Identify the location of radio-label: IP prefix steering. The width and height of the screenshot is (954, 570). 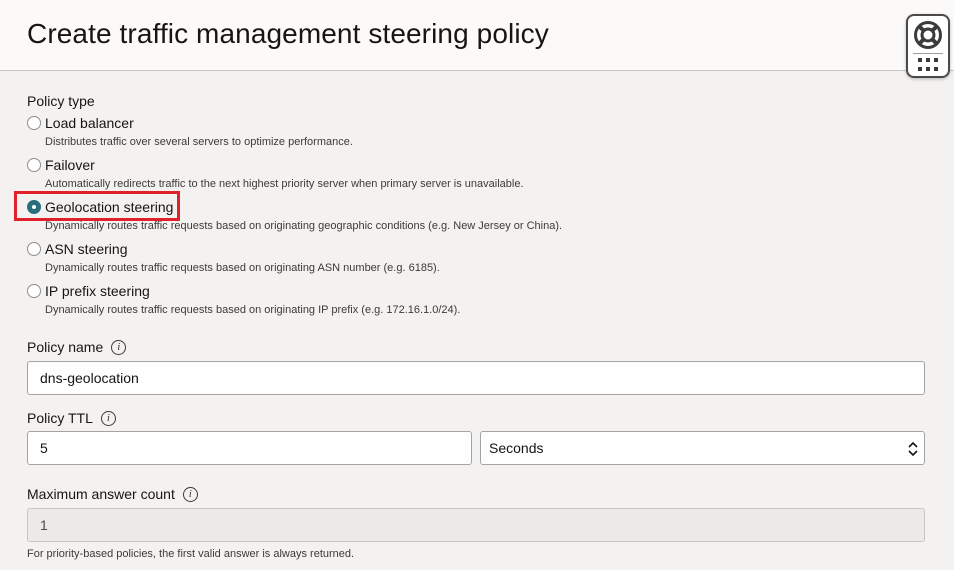
(97, 291).